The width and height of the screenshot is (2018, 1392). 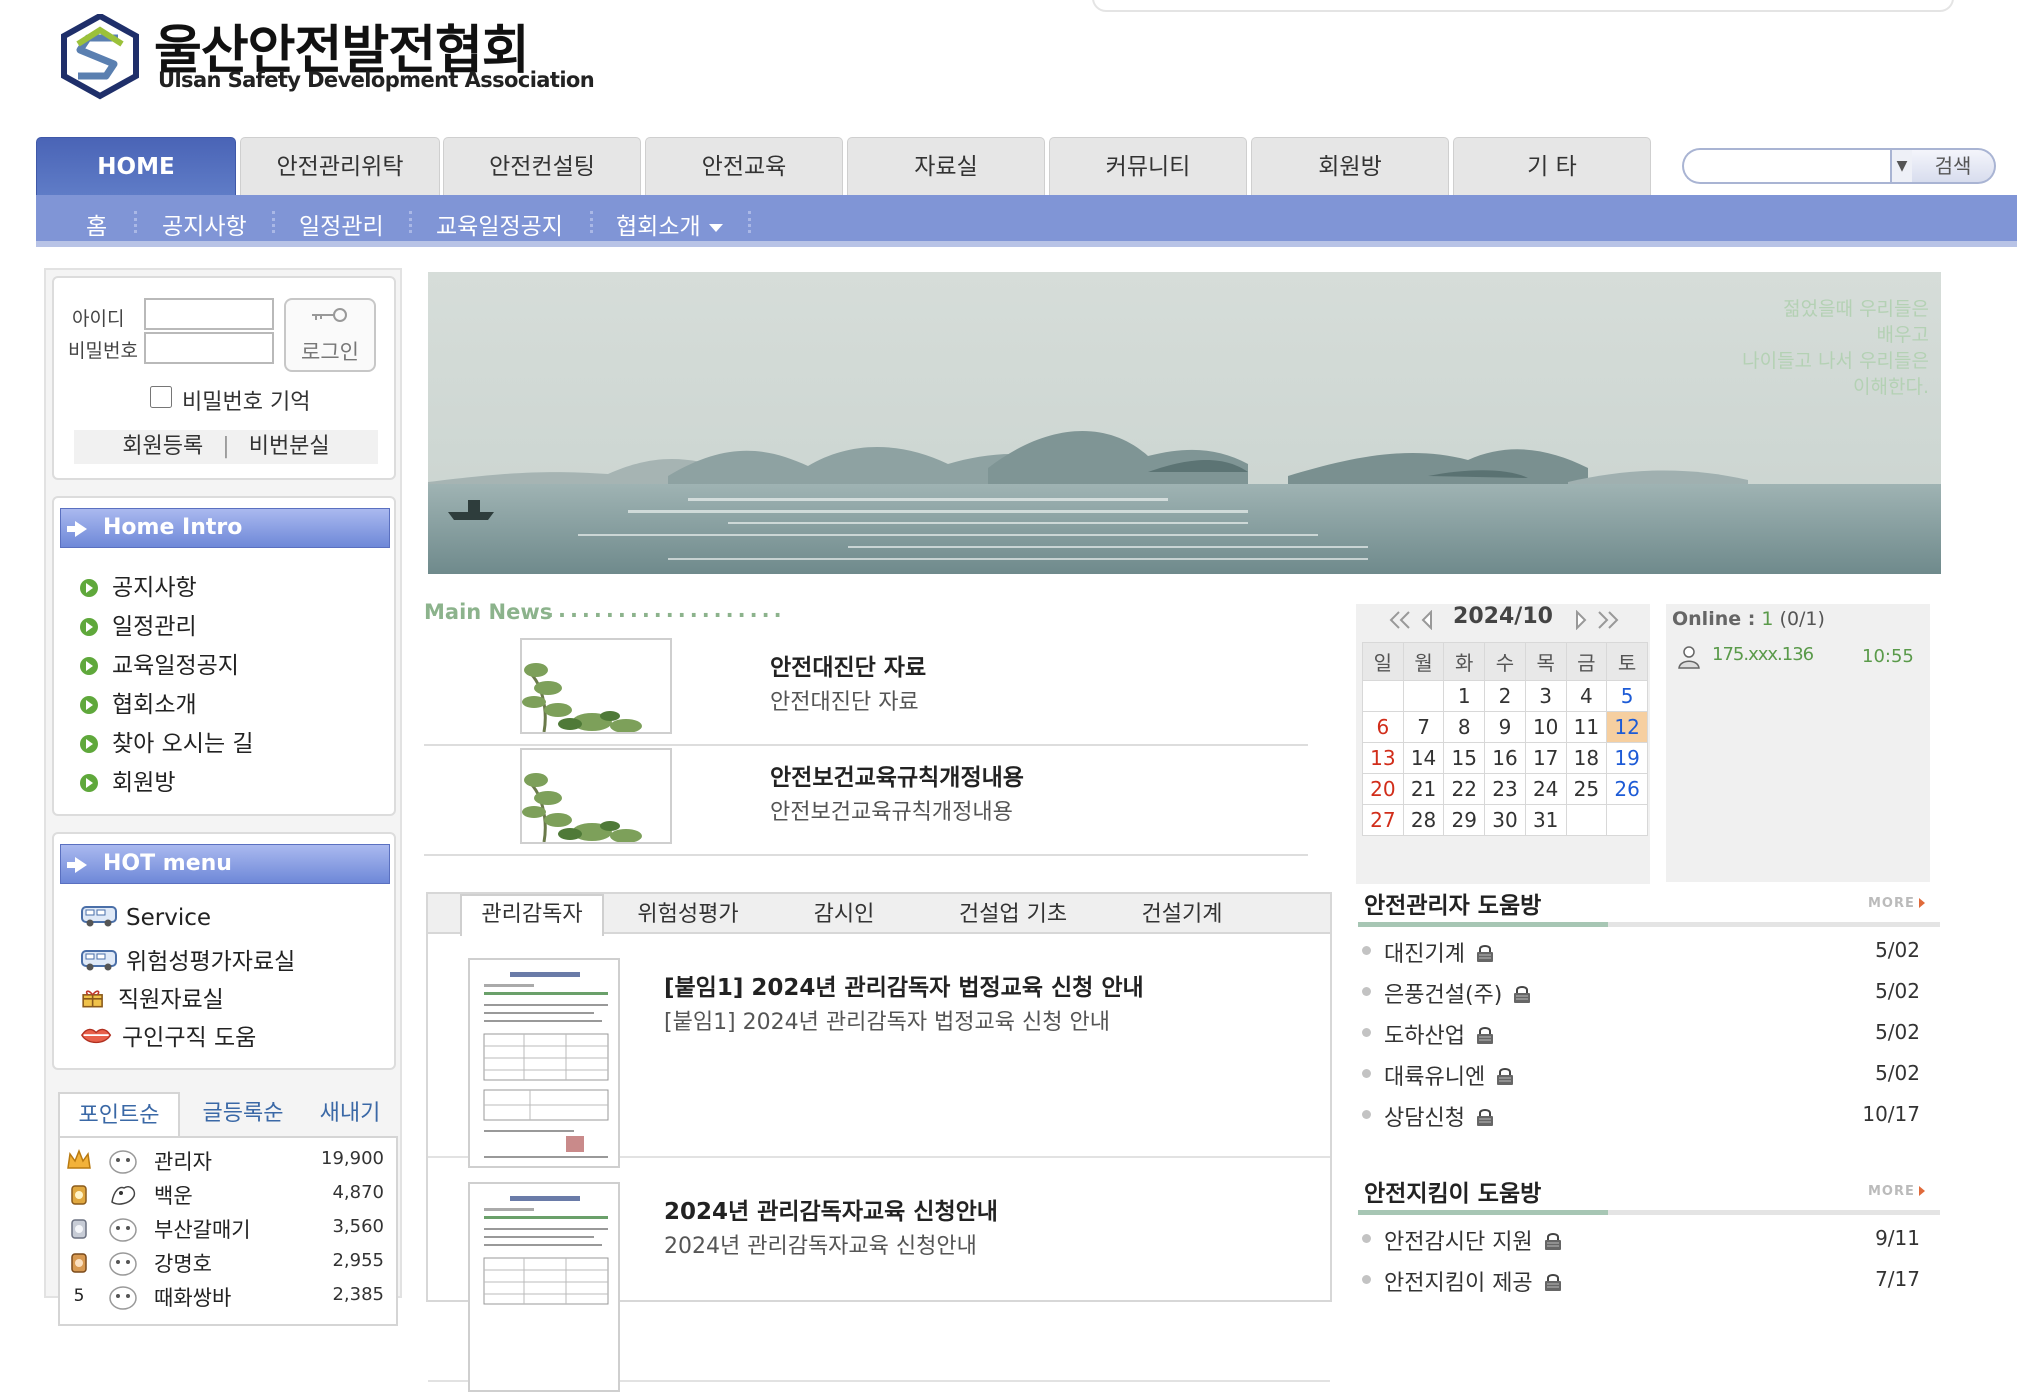 What do you see at coordinates (1439, 952) in the screenshot?
I see `help-post-title: 대진기계` at bounding box center [1439, 952].